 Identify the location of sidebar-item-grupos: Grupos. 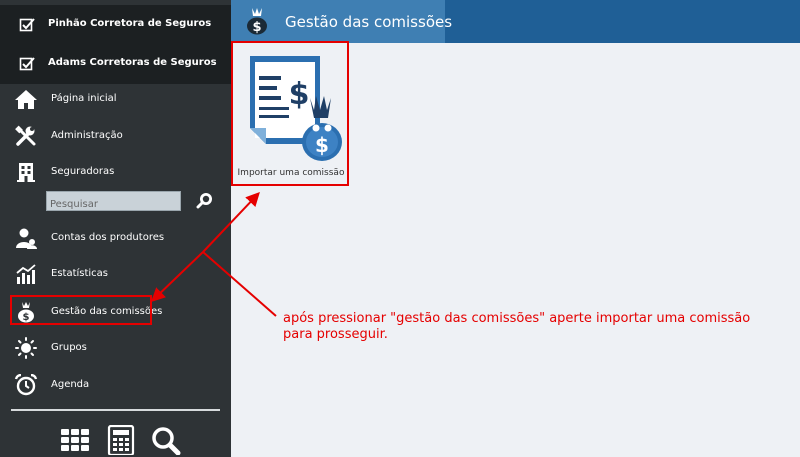
(115, 348).